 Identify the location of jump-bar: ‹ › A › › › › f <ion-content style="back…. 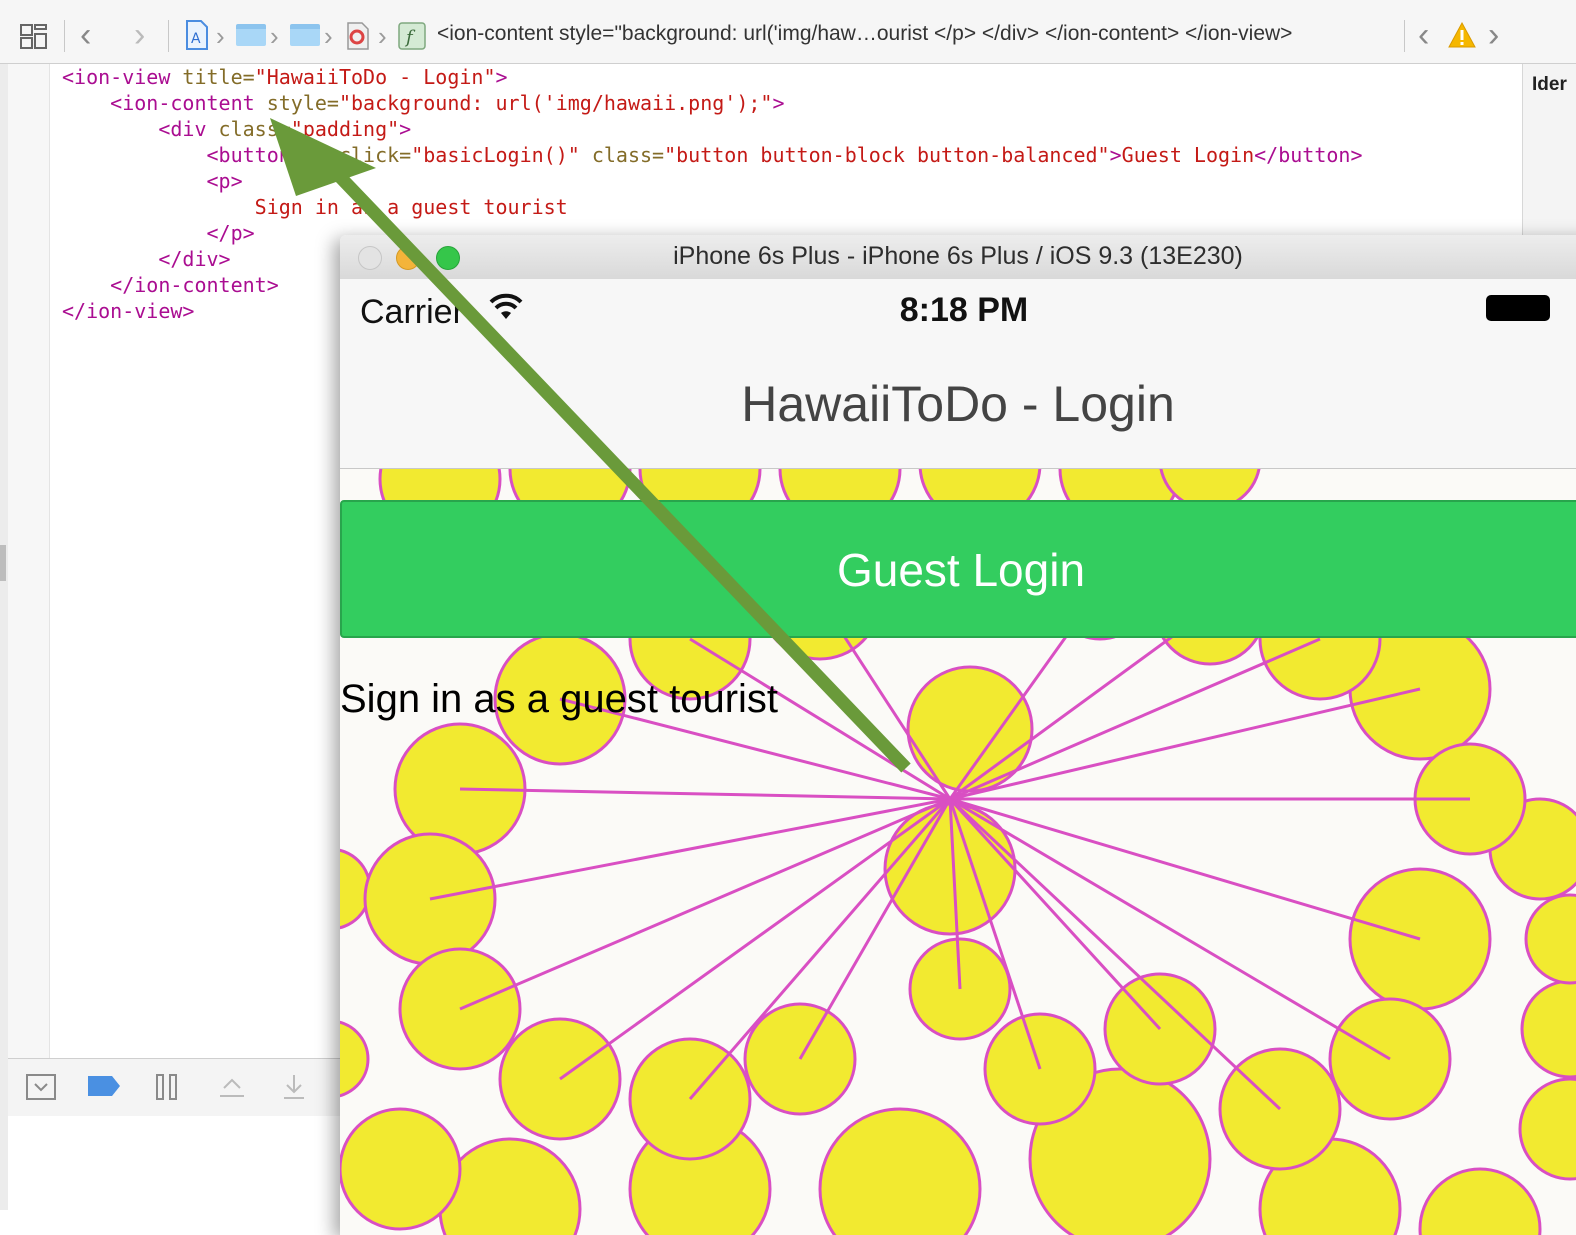
(788, 32).